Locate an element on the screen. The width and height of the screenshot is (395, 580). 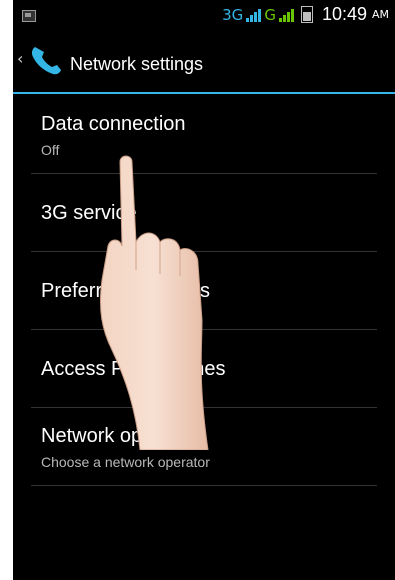
page-title: Network settings is located at coordinates (137, 64).